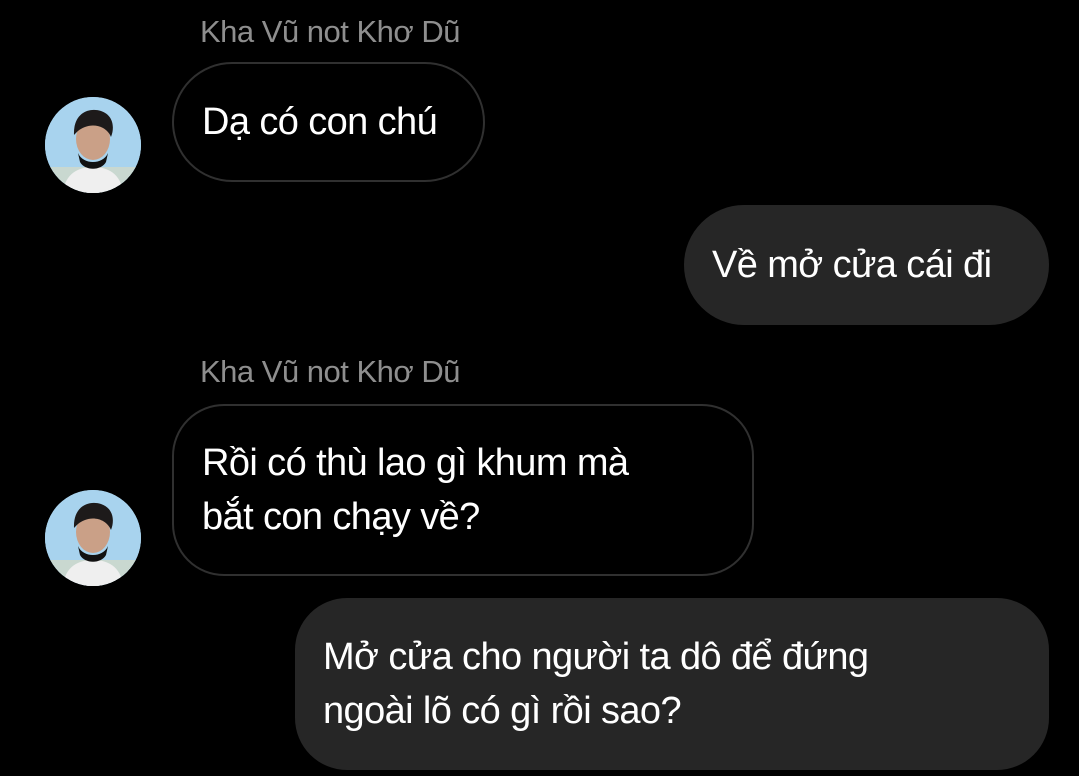 The image size is (1079, 776). Describe the element at coordinates (852, 265) in the screenshot. I see `message-text: Về mở cửa cái đi` at that location.